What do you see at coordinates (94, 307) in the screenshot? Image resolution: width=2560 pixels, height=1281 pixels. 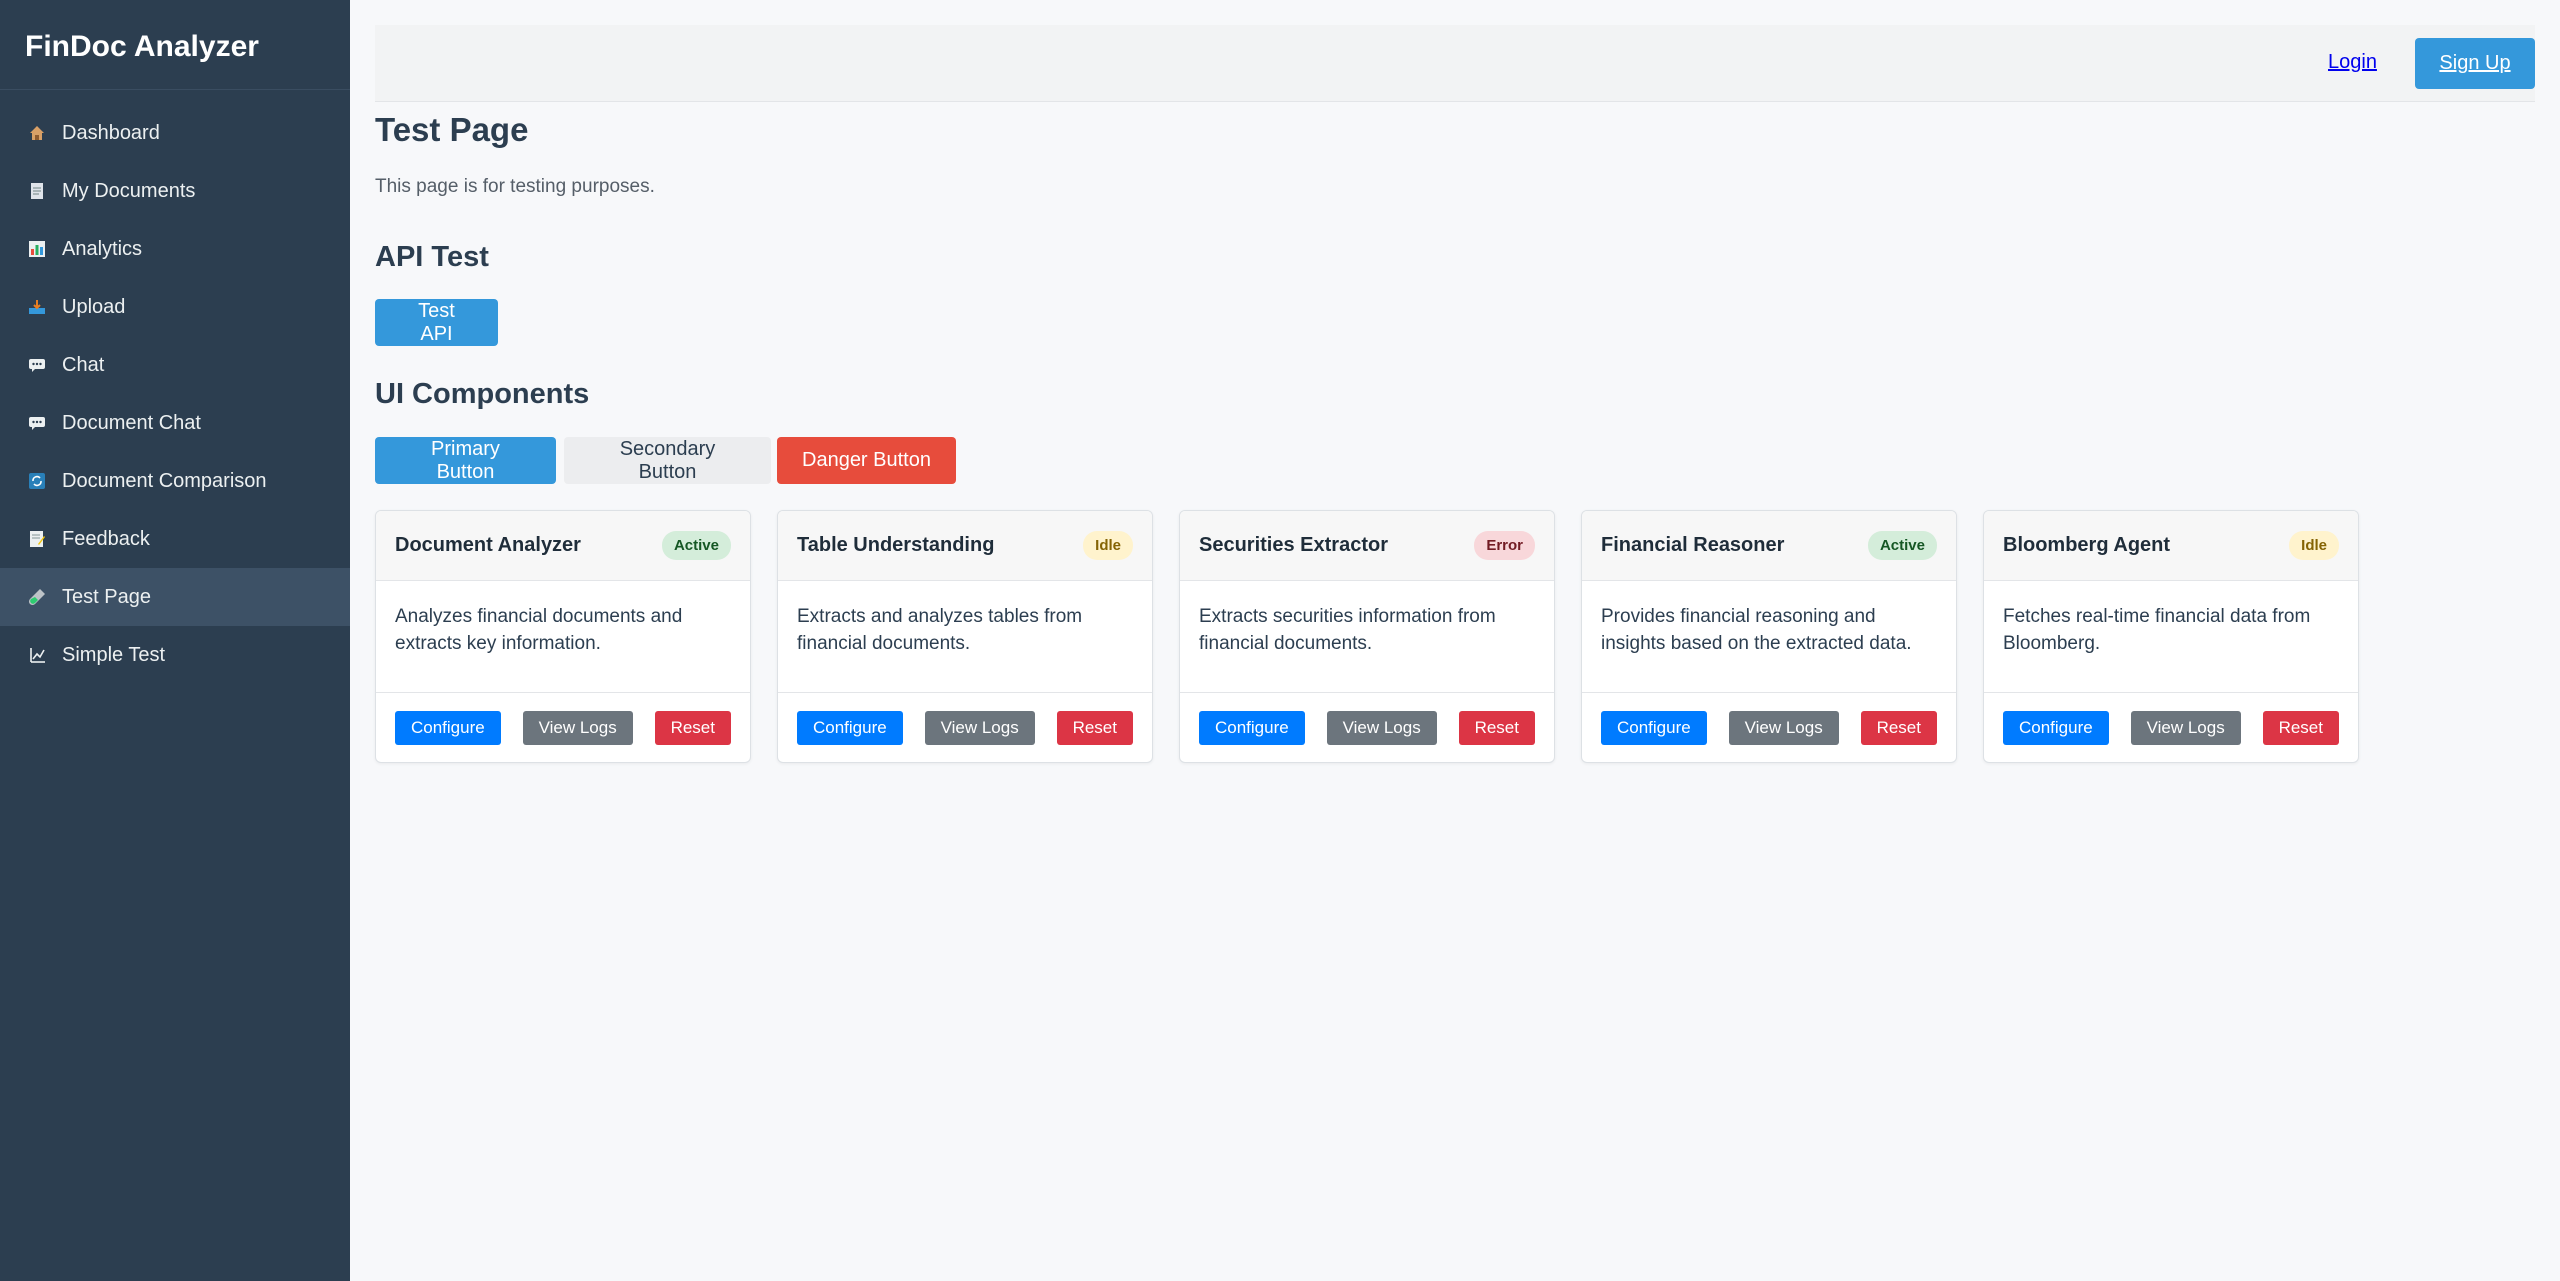 I see `sidebar-item-label: Upload` at bounding box center [94, 307].